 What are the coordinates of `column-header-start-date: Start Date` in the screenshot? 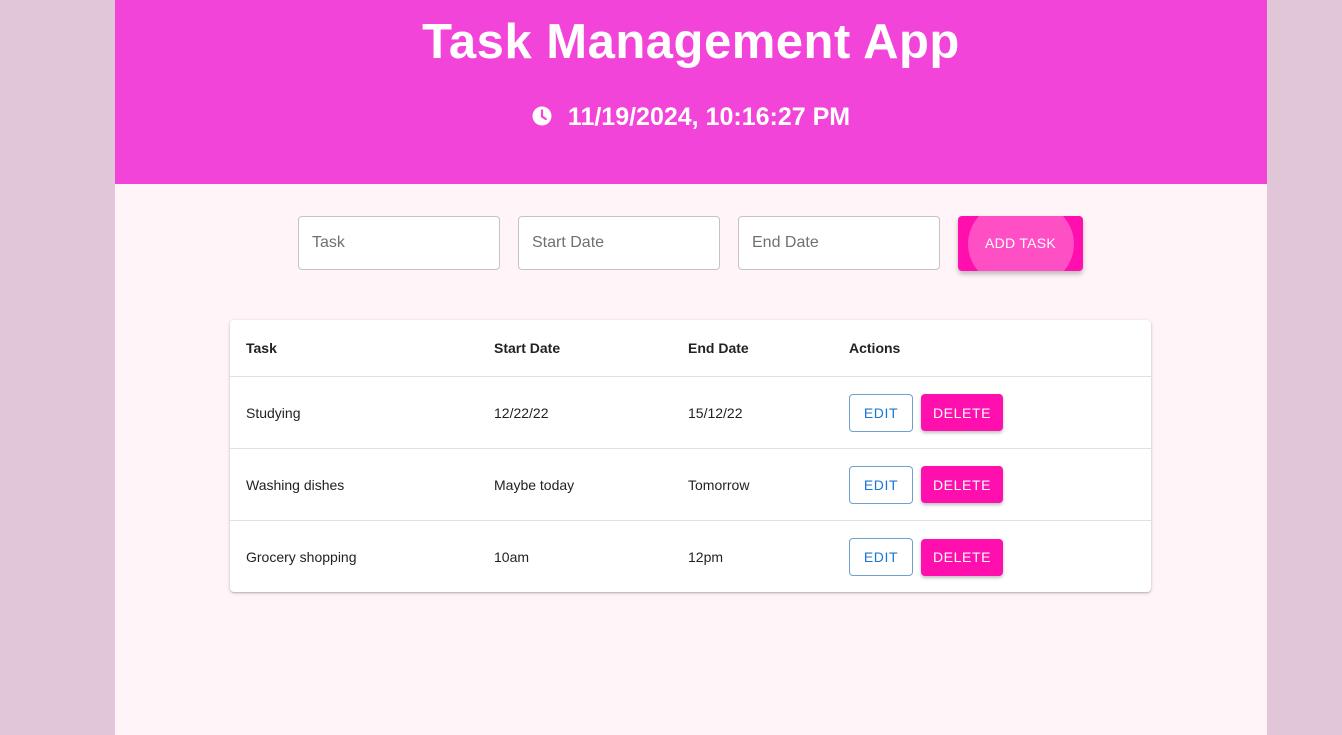 It's located at (575, 348).